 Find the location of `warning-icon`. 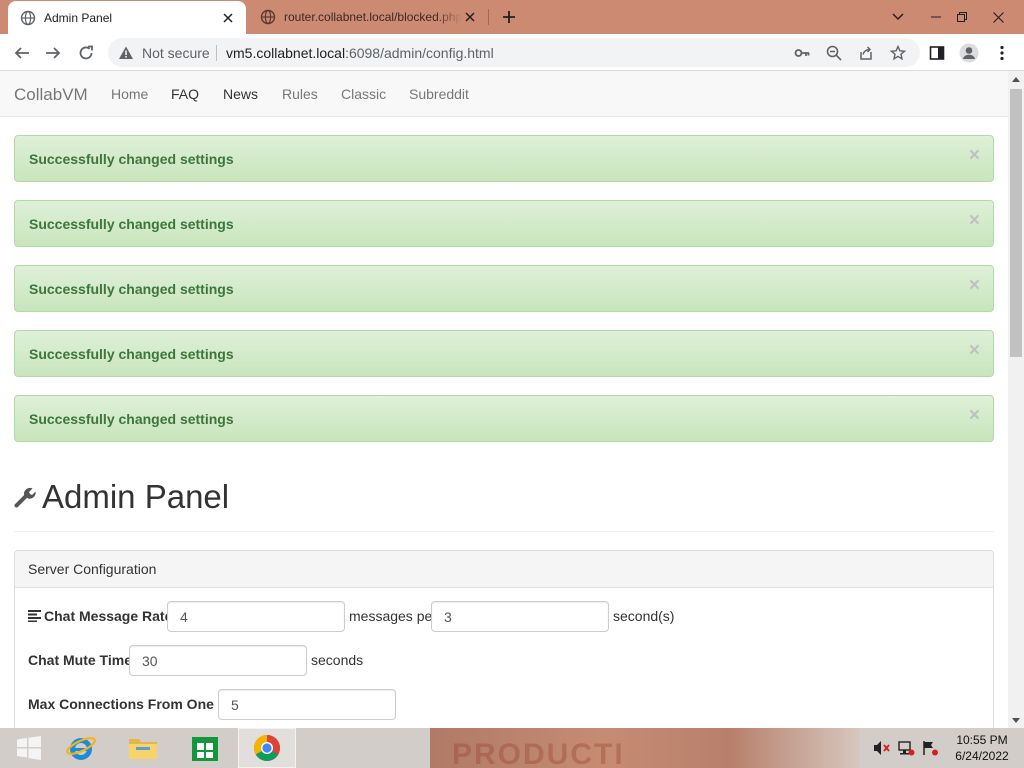

warning-icon is located at coordinates (126, 53).